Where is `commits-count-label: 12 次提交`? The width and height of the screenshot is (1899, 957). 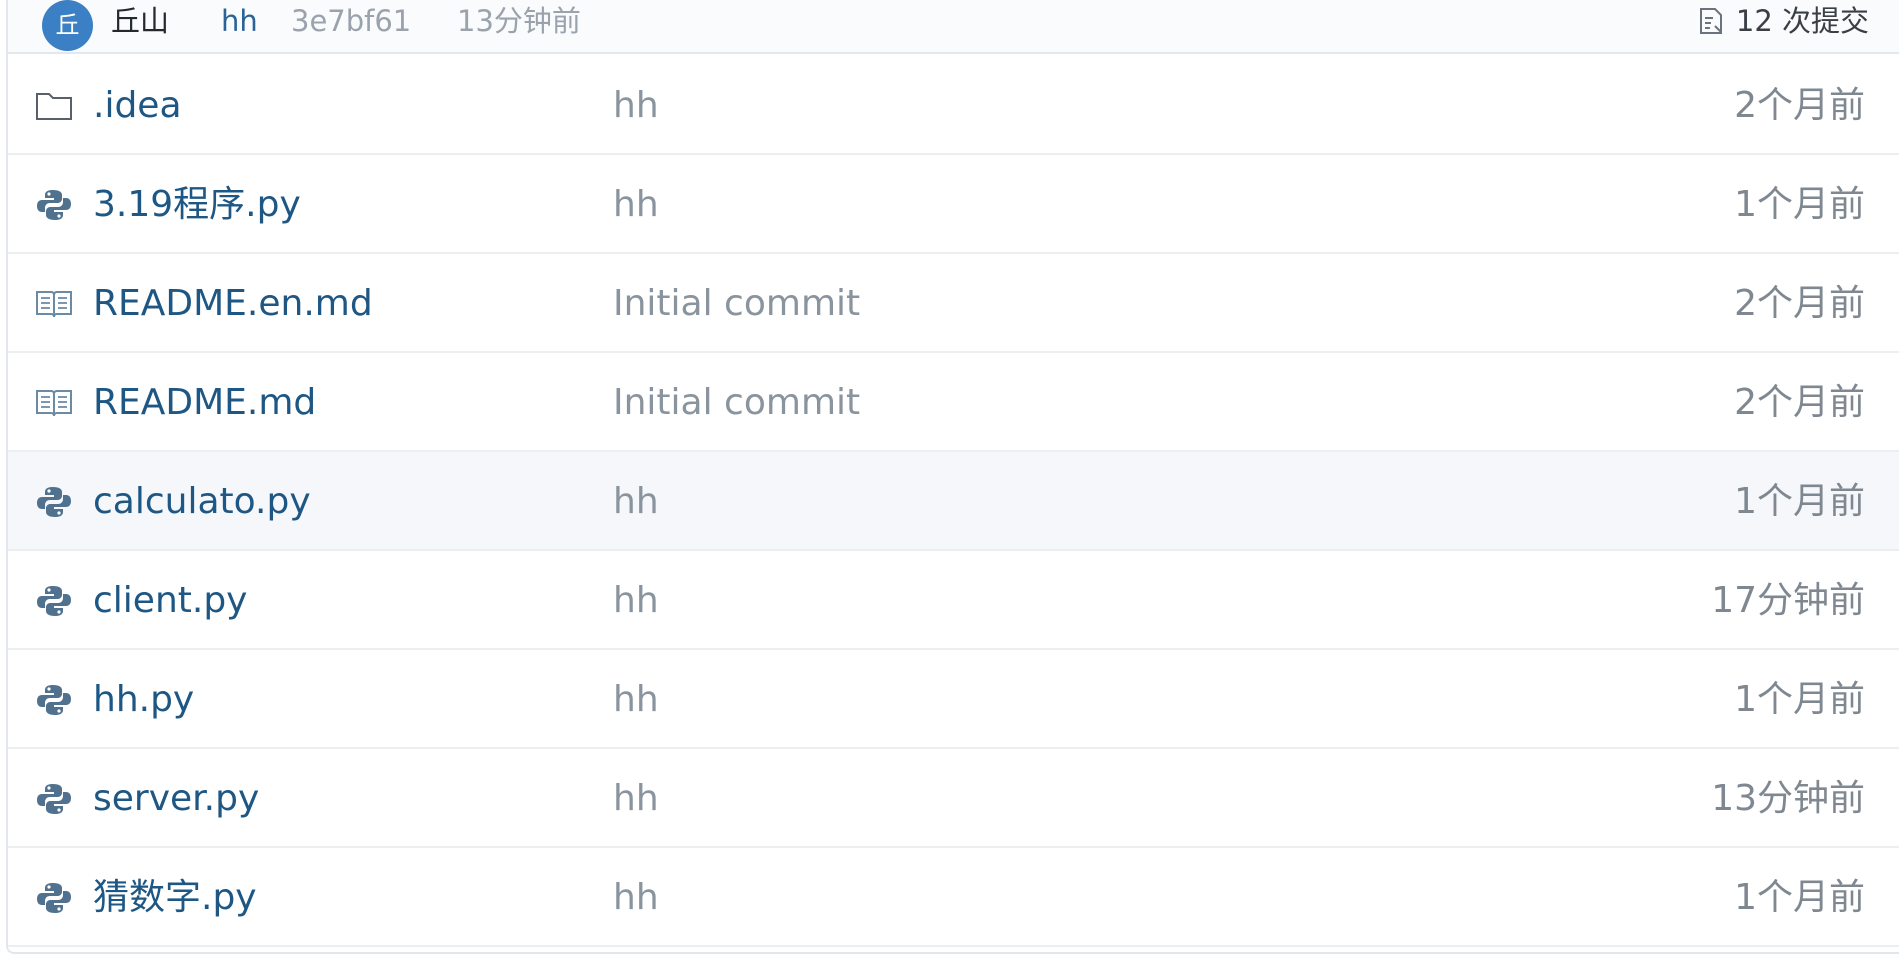 commits-count-label: 12 次提交 is located at coordinates (1802, 21).